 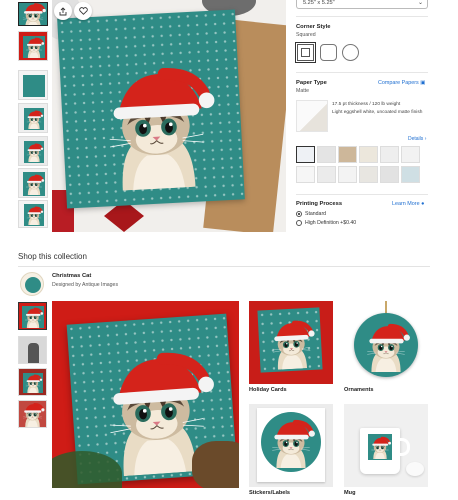 I want to click on product-label: Mug, so click(x=350, y=493).